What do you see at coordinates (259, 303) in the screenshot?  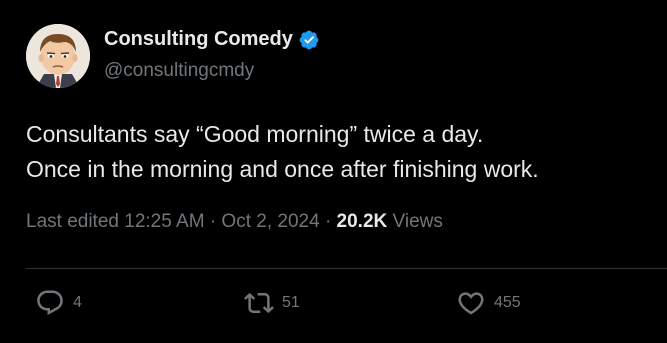 I see `repost-icon` at bounding box center [259, 303].